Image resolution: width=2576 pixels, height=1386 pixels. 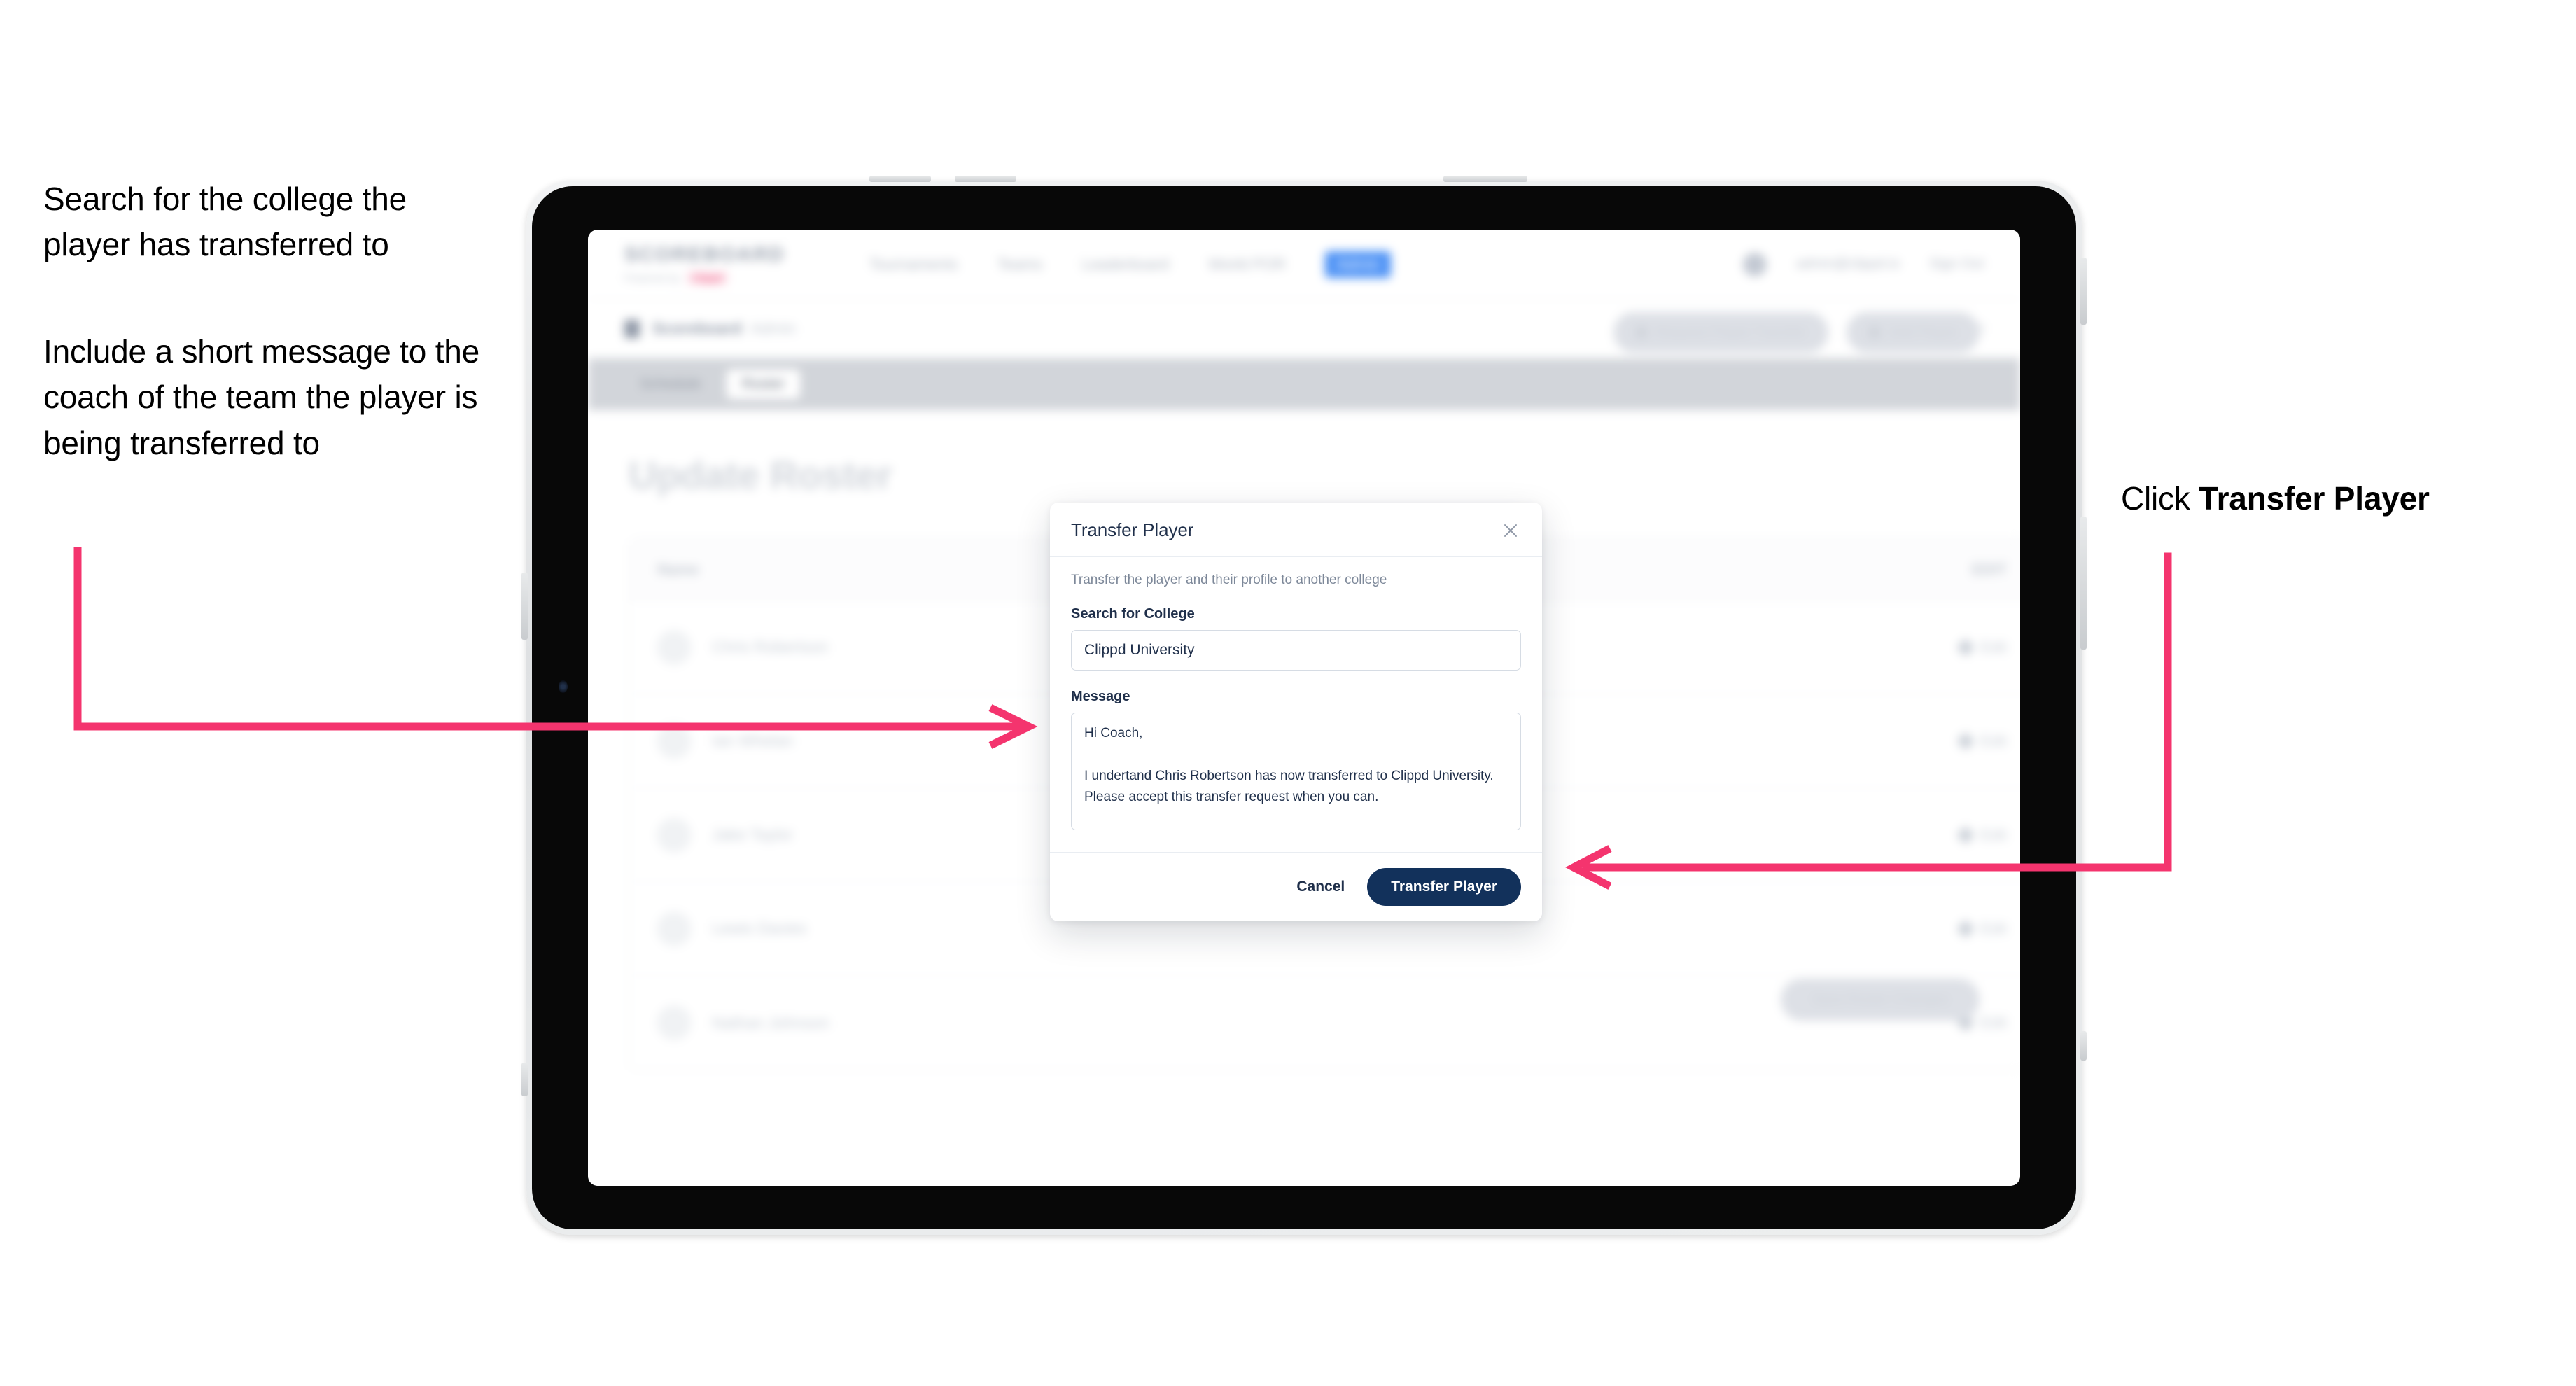 I want to click on player-name: Lewis Davies, so click(x=759, y=928).